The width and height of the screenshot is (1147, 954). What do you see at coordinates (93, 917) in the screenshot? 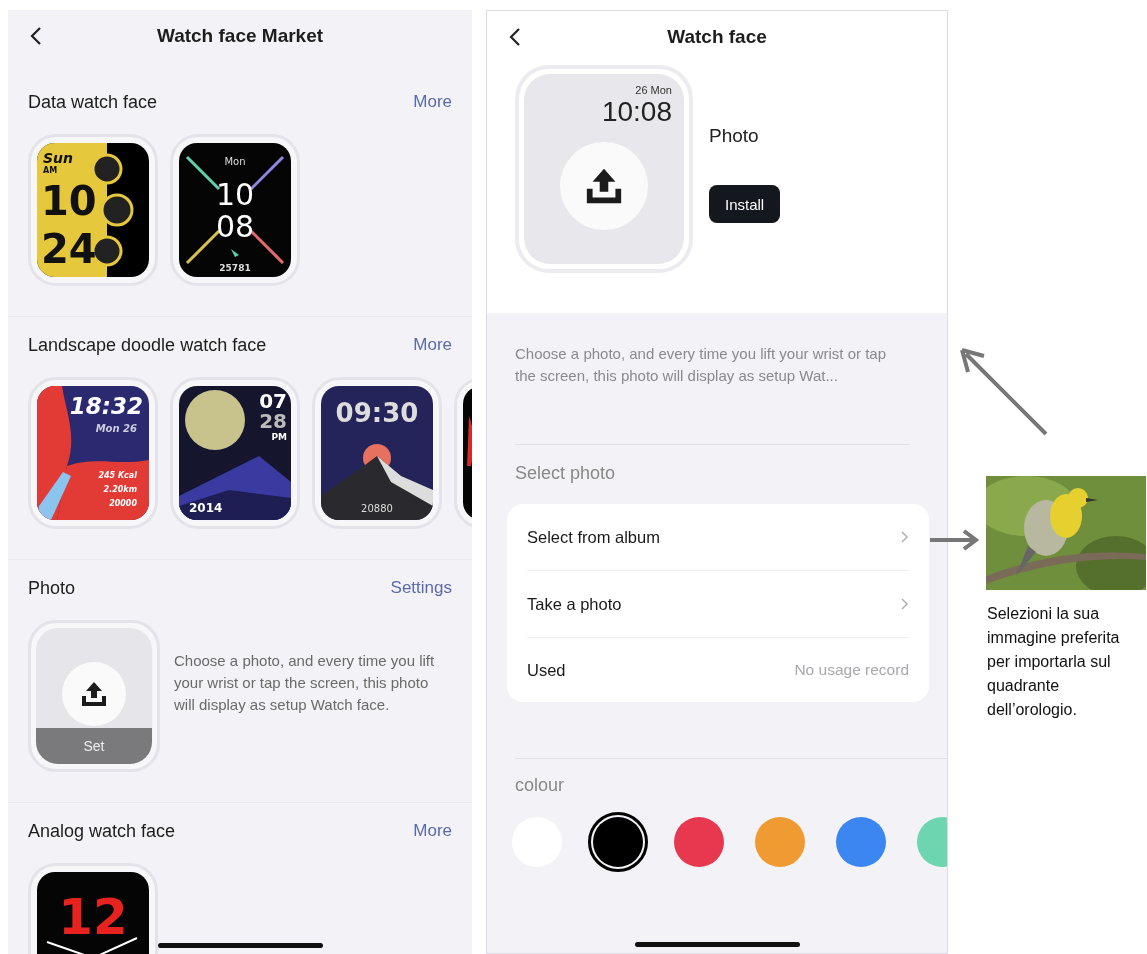
I see `watch-face-text: 12` at bounding box center [93, 917].